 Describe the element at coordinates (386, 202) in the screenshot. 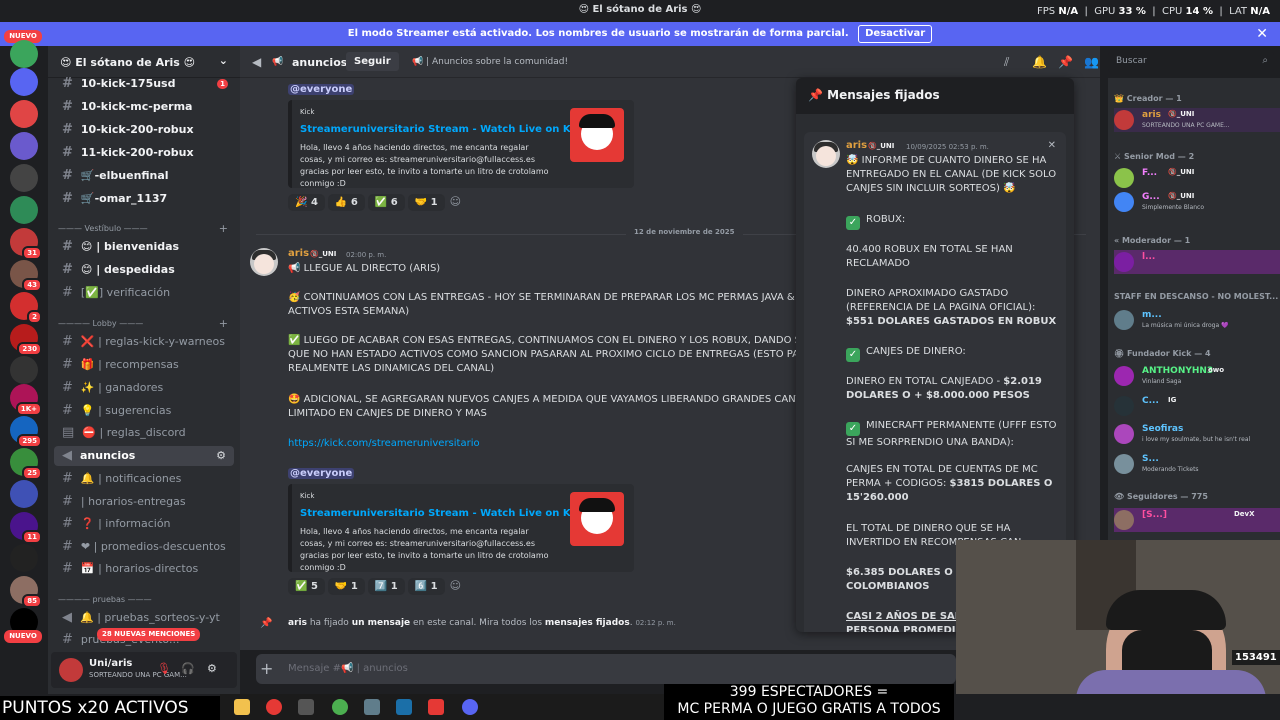

I see `reaction-button: ✅ 6` at that location.